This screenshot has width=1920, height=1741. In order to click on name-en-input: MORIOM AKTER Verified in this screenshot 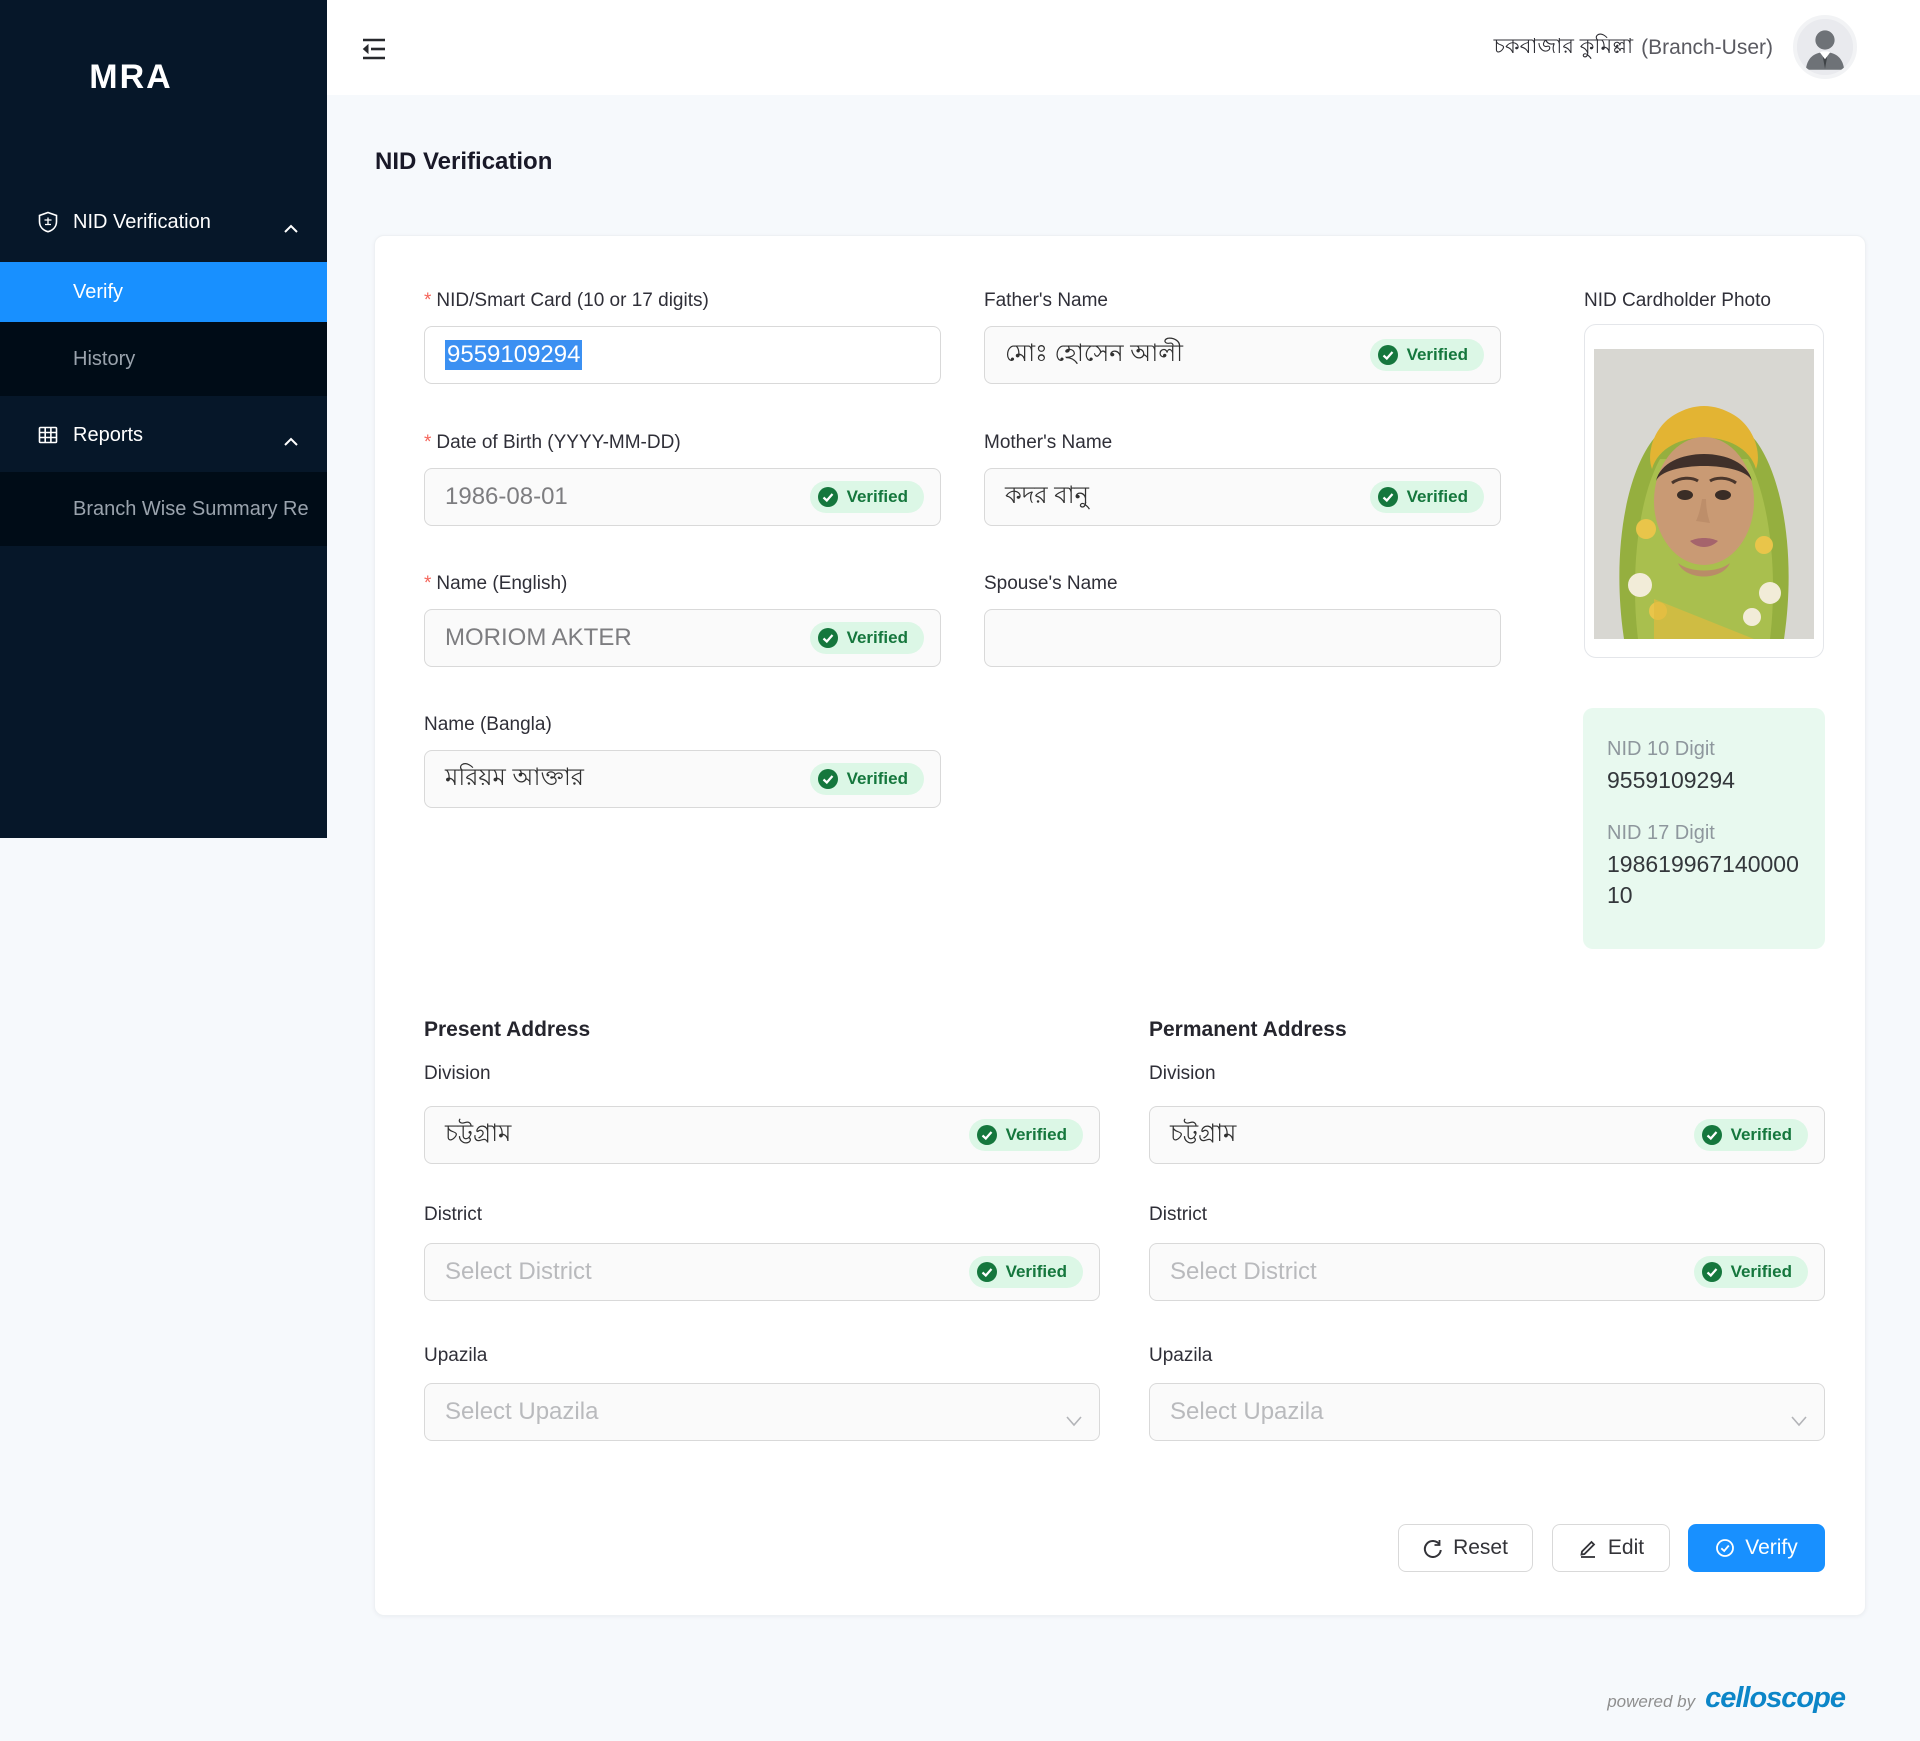, I will do `click(682, 638)`.